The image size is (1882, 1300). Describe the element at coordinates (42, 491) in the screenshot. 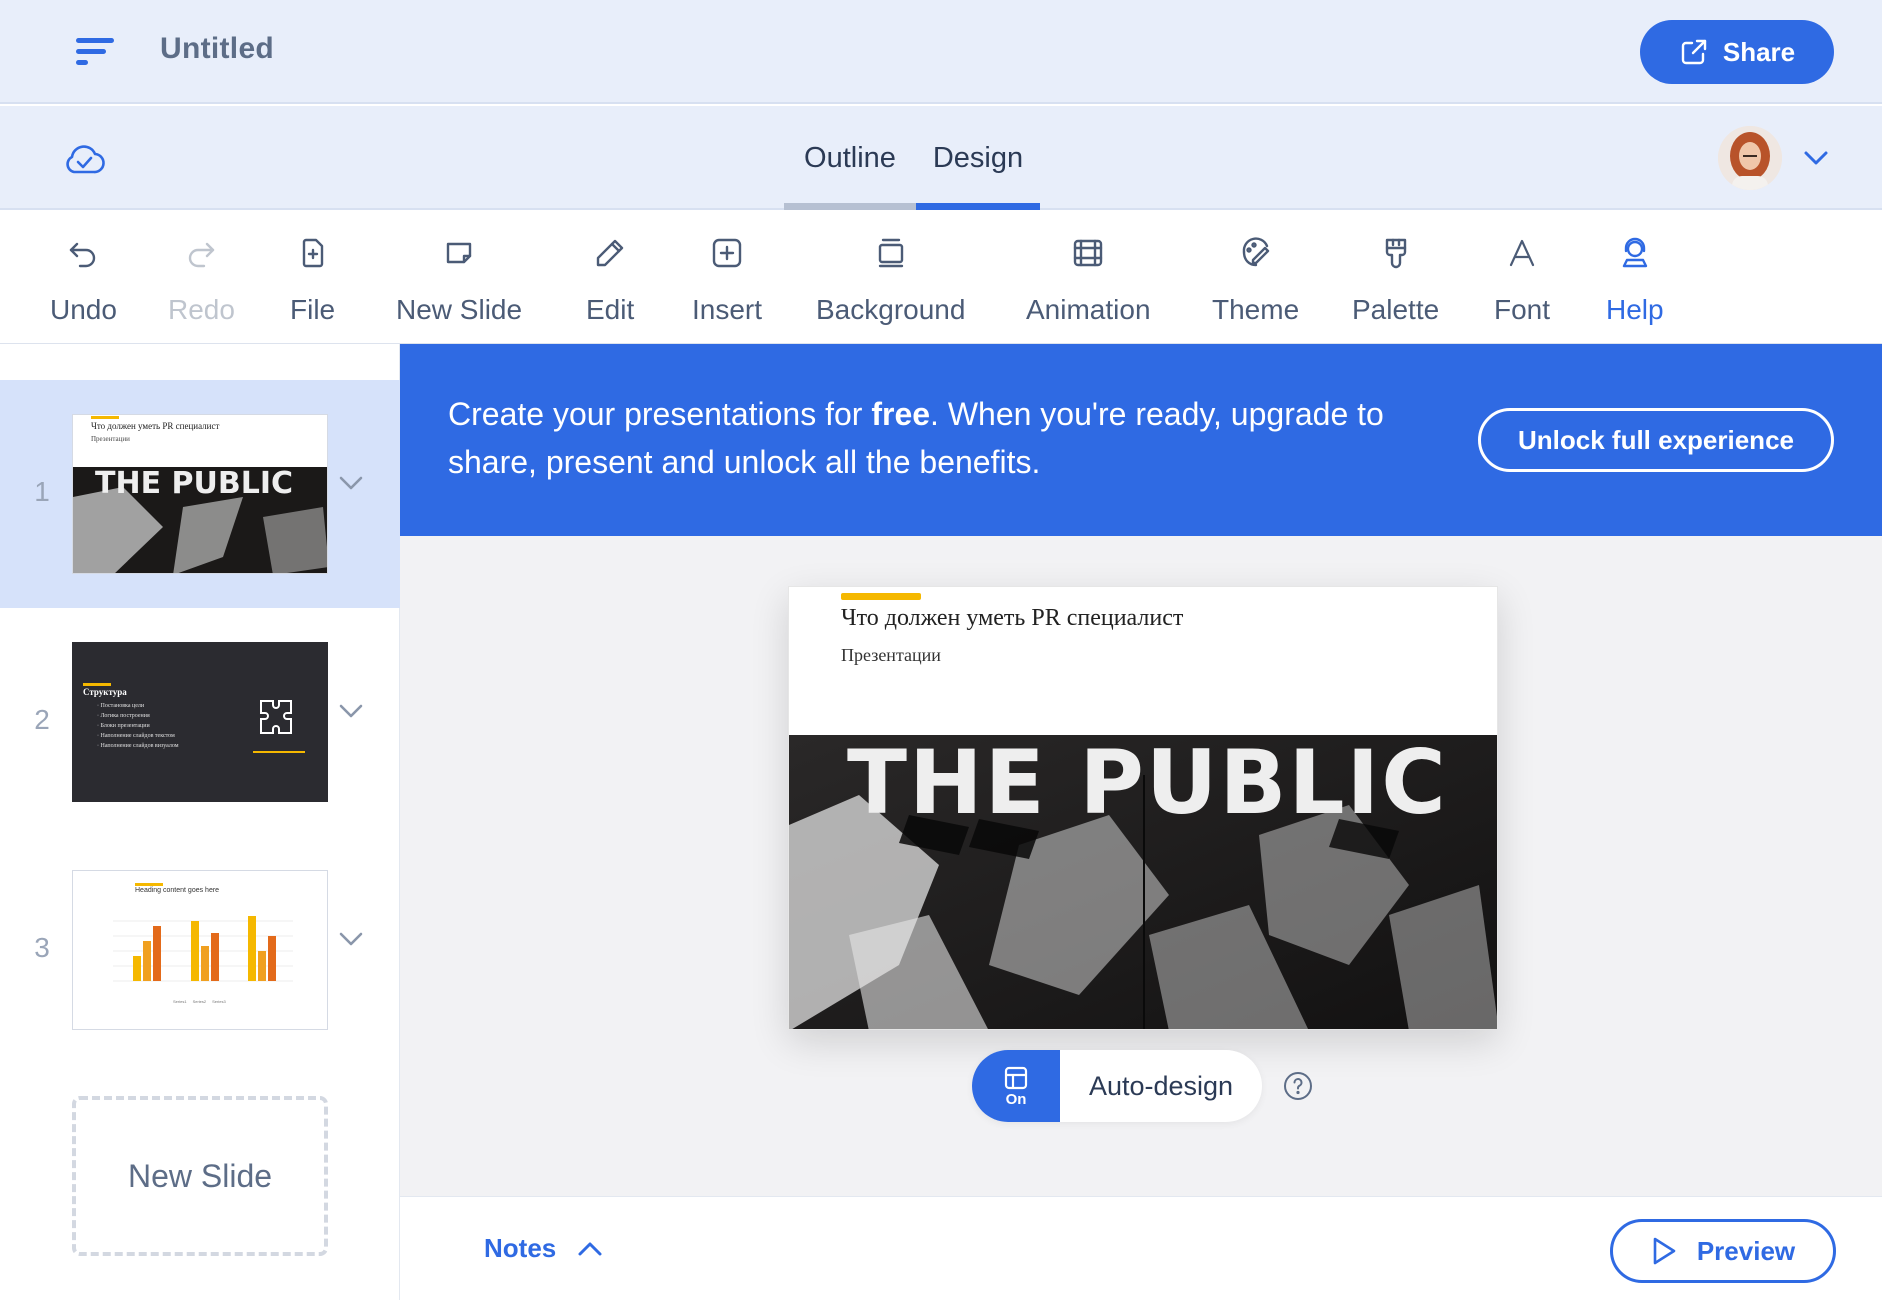

I see `slide-number: 1` at that location.